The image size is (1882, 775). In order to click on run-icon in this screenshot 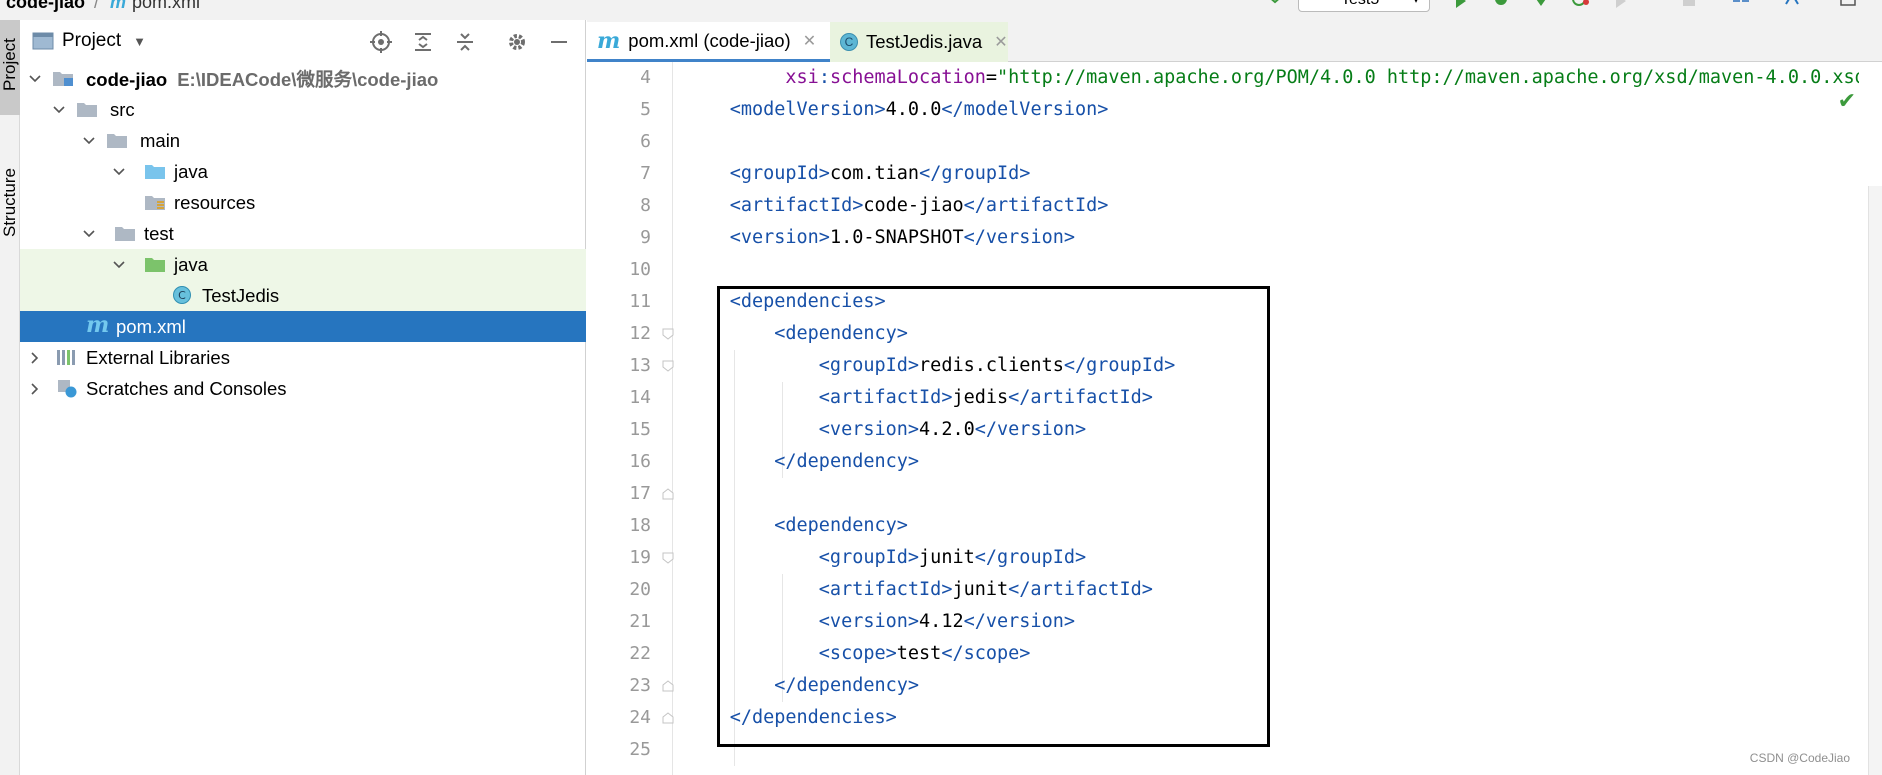, I will do `click(1461, 4)`.